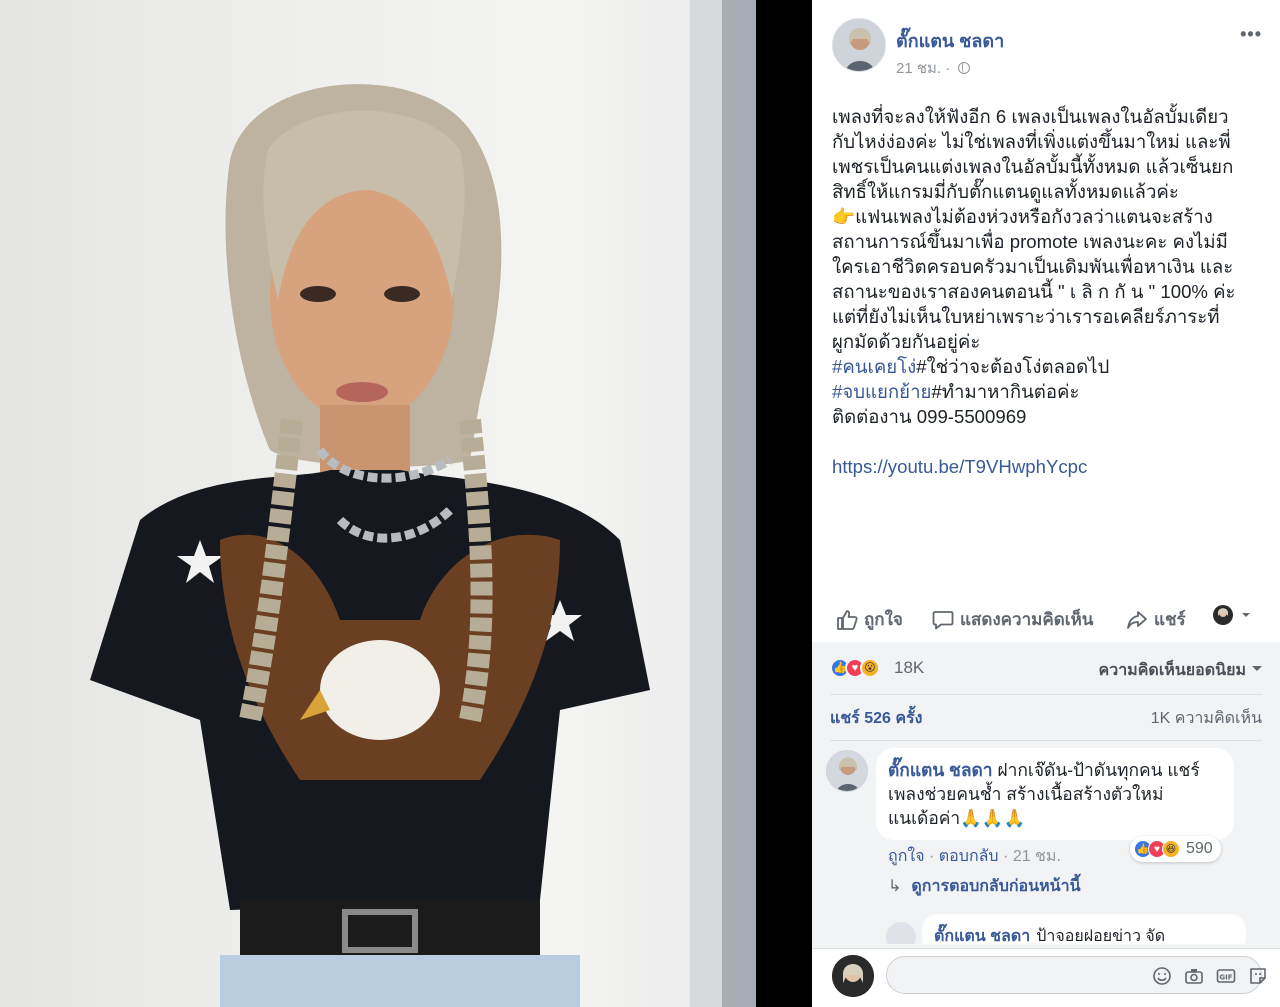  I want to click on caret-down-icon, so click(1246, 615).